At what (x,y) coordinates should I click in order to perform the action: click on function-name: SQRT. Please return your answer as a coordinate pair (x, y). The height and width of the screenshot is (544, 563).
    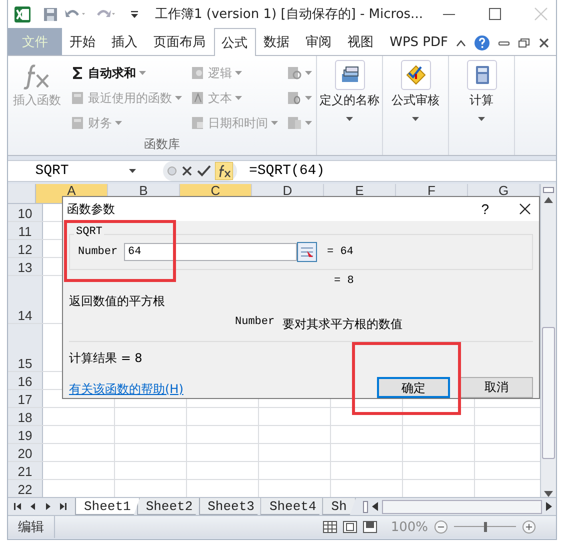
    Looking at the image, I should click on (89, 232).